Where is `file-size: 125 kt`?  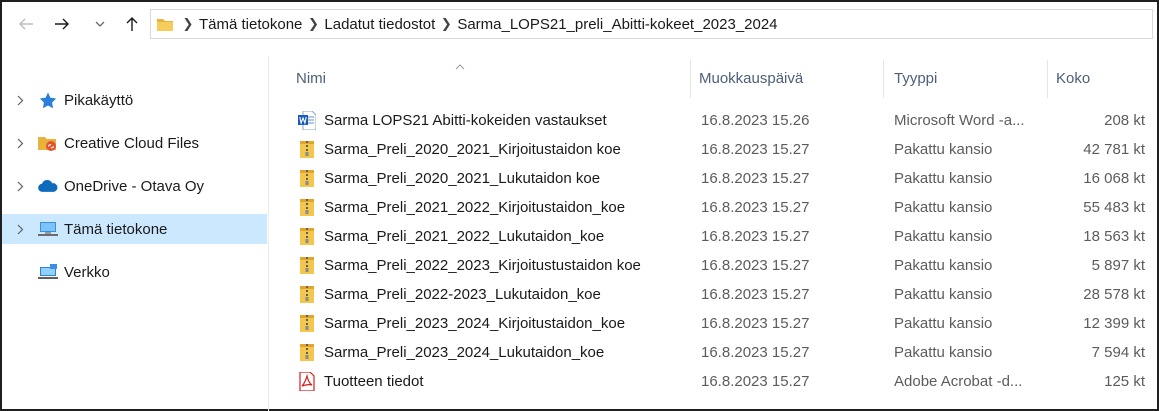
file-size: 125 kt is located at coordinates (1124, 381).